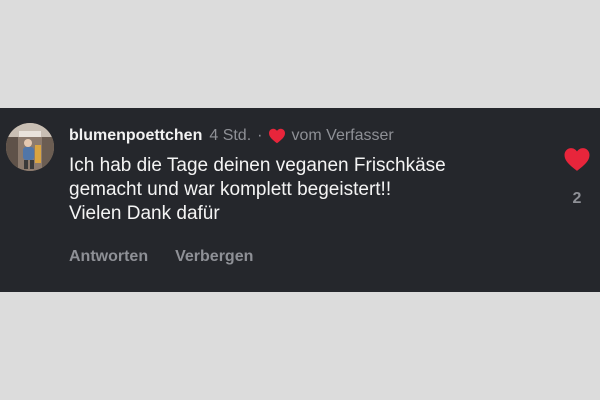 The height and width of the screenshot is (400, 600). What do you see at coordinates (144, 213) in the screenshot?
I see `comment-text-line: Vielen Dank dafür` at bounding box center [144, 213].